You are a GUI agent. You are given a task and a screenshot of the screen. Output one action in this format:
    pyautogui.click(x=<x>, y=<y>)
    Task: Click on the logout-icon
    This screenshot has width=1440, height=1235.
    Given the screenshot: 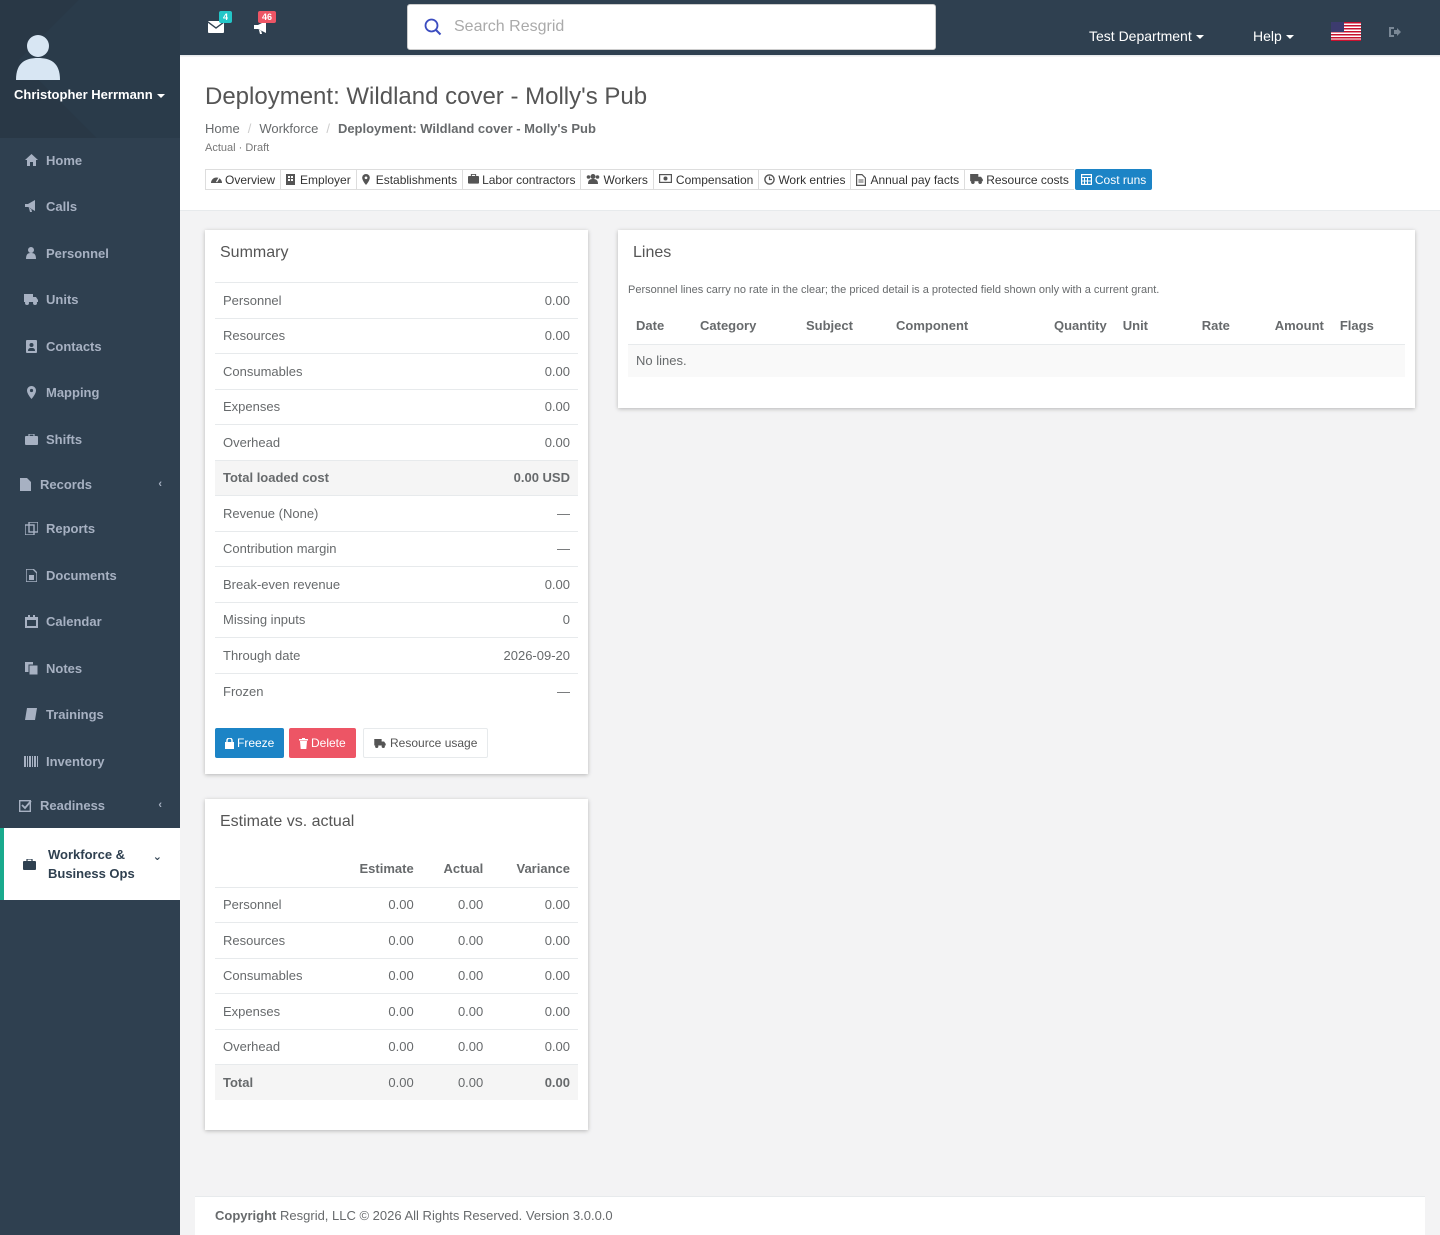 What is the action you would take?
    pyautogui.click(x=1395, y=32)
    